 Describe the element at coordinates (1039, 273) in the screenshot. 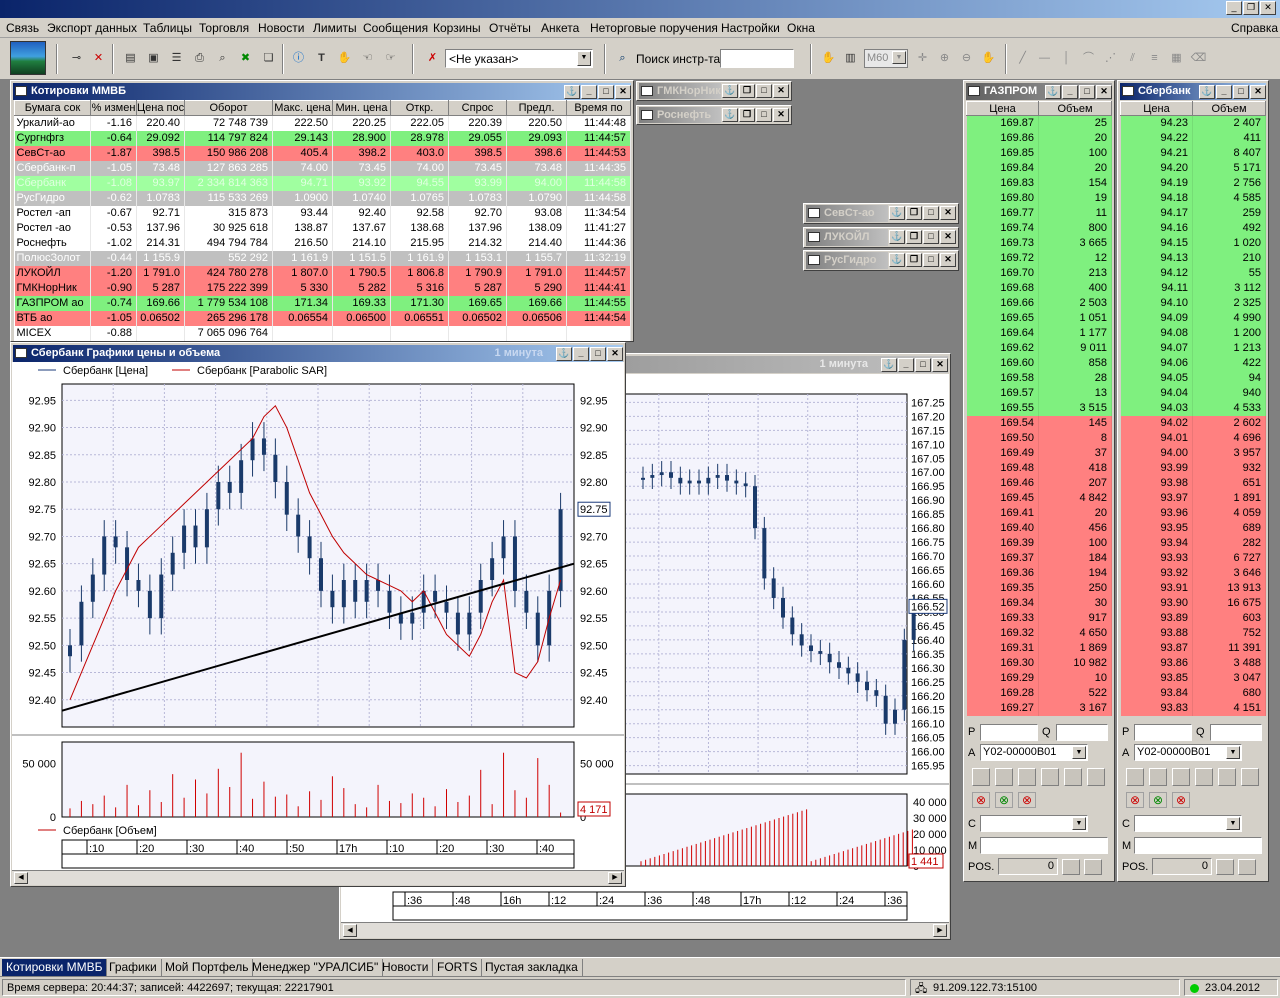

I see `bid-row: 169.70 213` at that location.